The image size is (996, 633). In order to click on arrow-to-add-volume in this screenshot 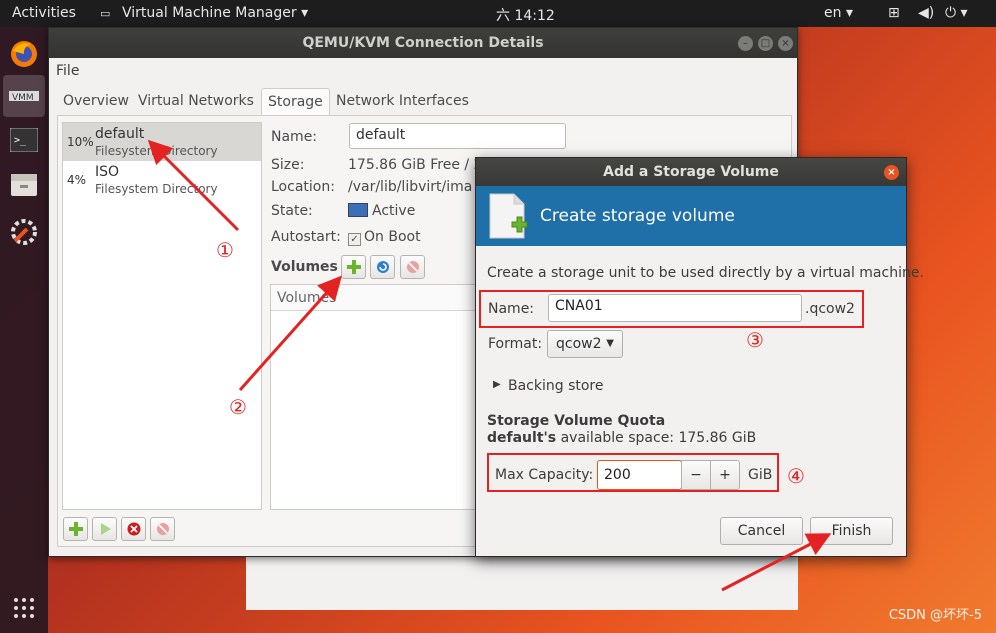, I will do `click(290, 333)`.